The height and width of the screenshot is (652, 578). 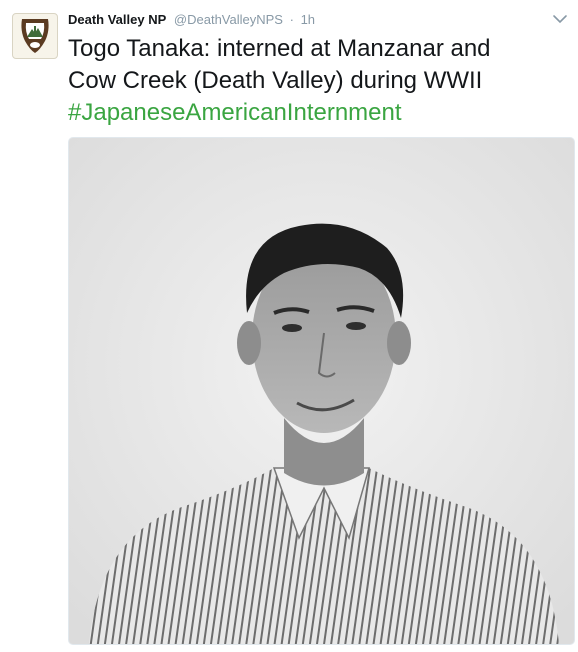 I want to click on author-handle: @DeathValleyNPS, so click(x=228, y=19).